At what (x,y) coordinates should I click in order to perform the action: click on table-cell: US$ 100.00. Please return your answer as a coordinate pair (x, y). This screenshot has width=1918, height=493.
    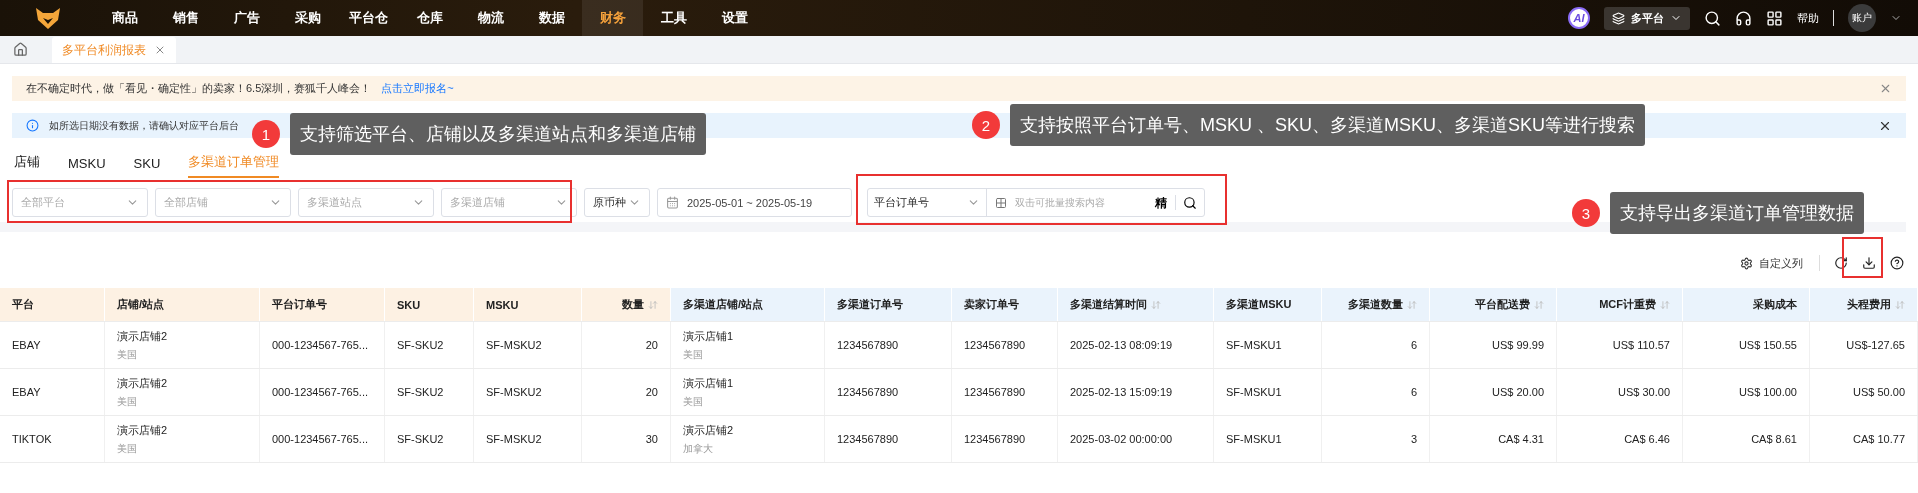
    Looking at the image, I should click on (1767, 392).